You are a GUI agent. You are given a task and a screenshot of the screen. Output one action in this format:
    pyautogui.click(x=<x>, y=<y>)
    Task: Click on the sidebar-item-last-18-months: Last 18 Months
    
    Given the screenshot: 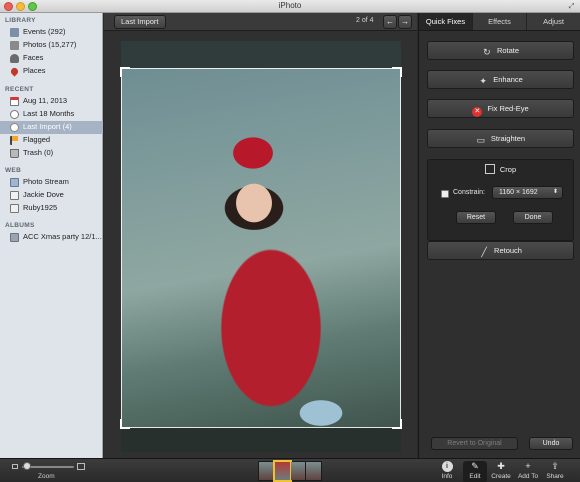 What is the action you would take?
    pyautogui.click(x=51, y=114)
    